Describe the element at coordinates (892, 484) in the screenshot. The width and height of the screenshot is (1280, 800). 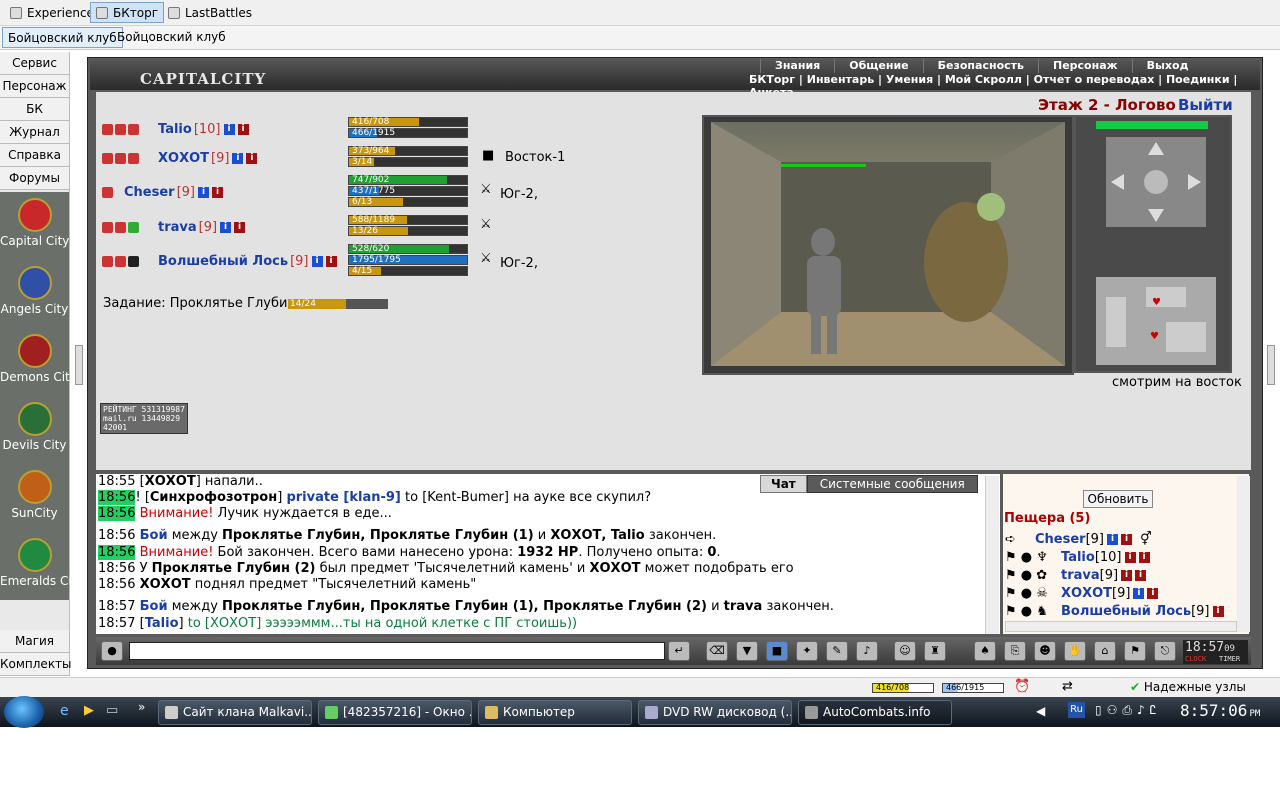
I see `tab-system-messages: Системные сообщения` at that location.